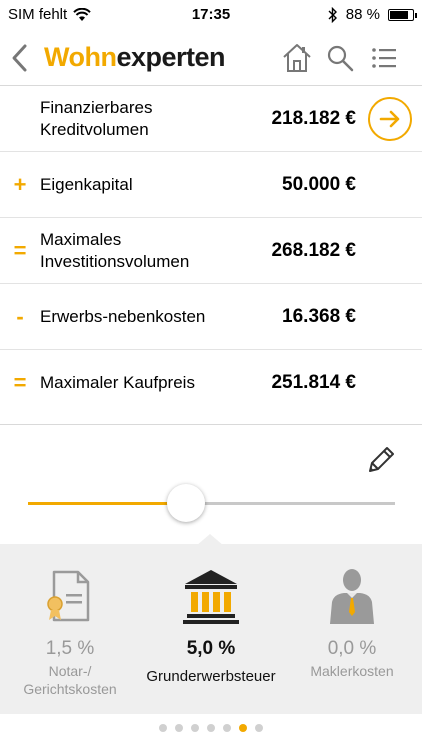 This screenshot has height=750, width=422. What do you see at coordinates (86, 184) in the screenshot?
I see `row-label: Eigenkapital` at bounding box center [86, 184].